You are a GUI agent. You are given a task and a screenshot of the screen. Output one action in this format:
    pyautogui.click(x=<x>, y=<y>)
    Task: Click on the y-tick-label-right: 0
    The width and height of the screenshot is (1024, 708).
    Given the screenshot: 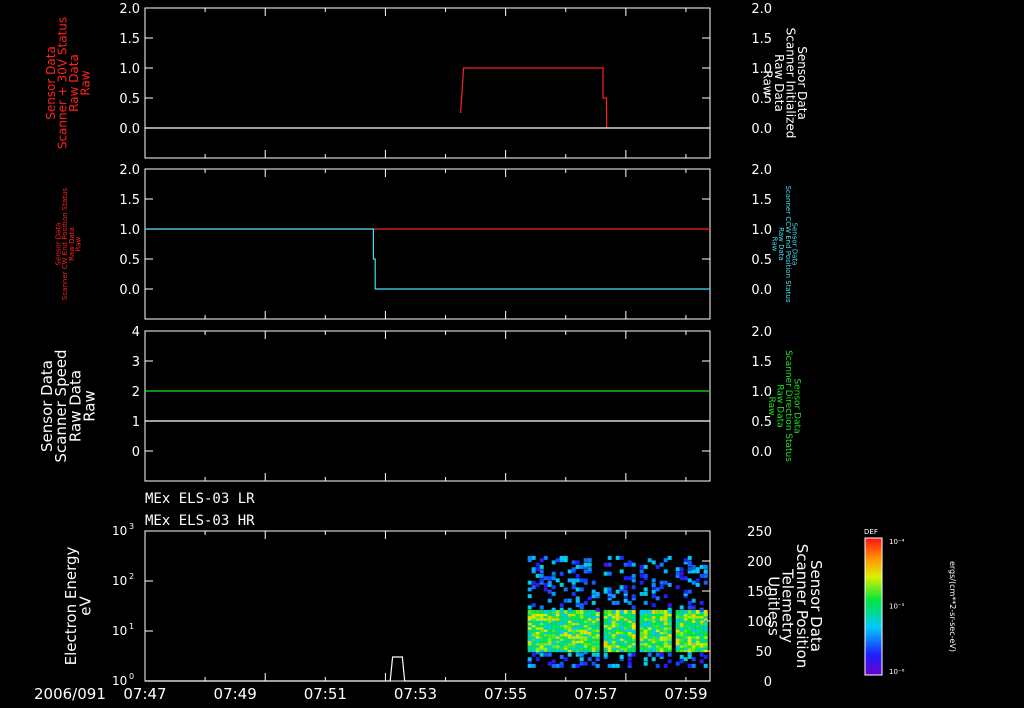 What is the action you would take?
    pyautogui.click(x=768, y=682)
    